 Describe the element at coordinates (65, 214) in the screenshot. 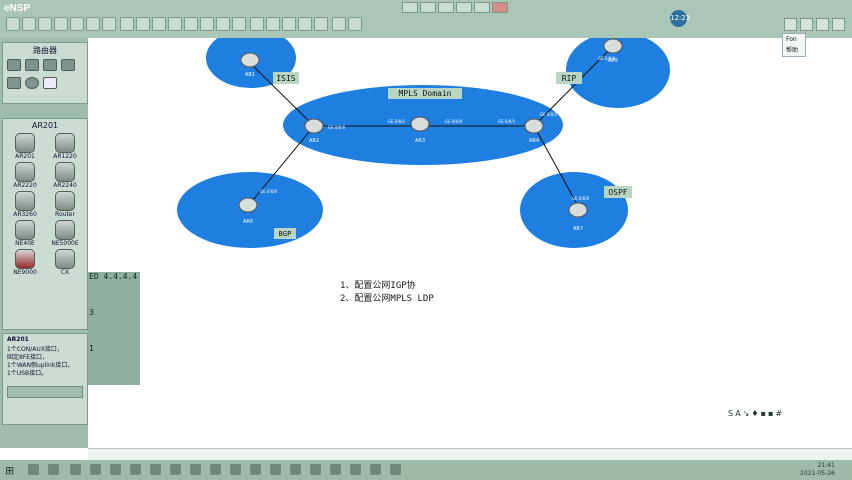

I see `device-label: Router` at that location.